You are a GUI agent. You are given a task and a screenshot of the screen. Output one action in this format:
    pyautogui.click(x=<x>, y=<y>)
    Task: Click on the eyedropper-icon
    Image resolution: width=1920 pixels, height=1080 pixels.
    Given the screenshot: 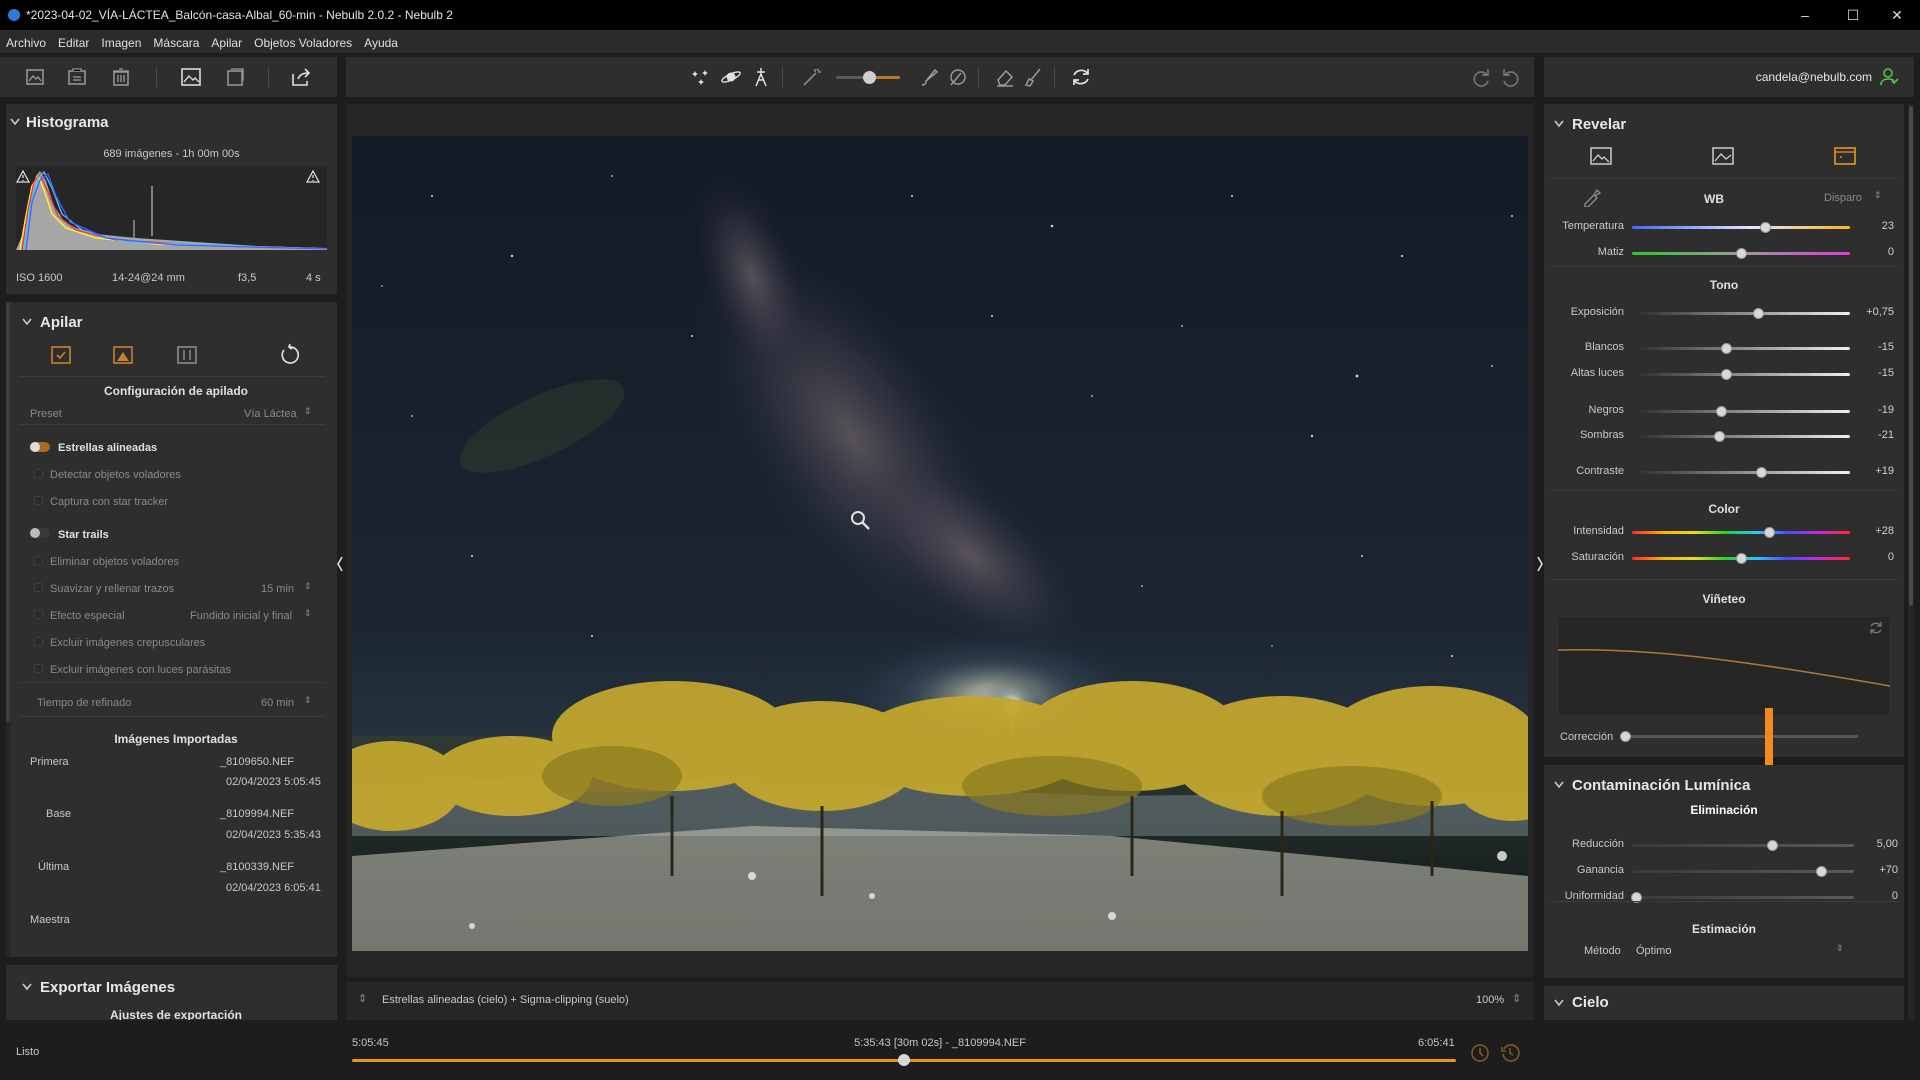 What is the action you would take?
    pyautogui.click(x=1592, y=197)
    